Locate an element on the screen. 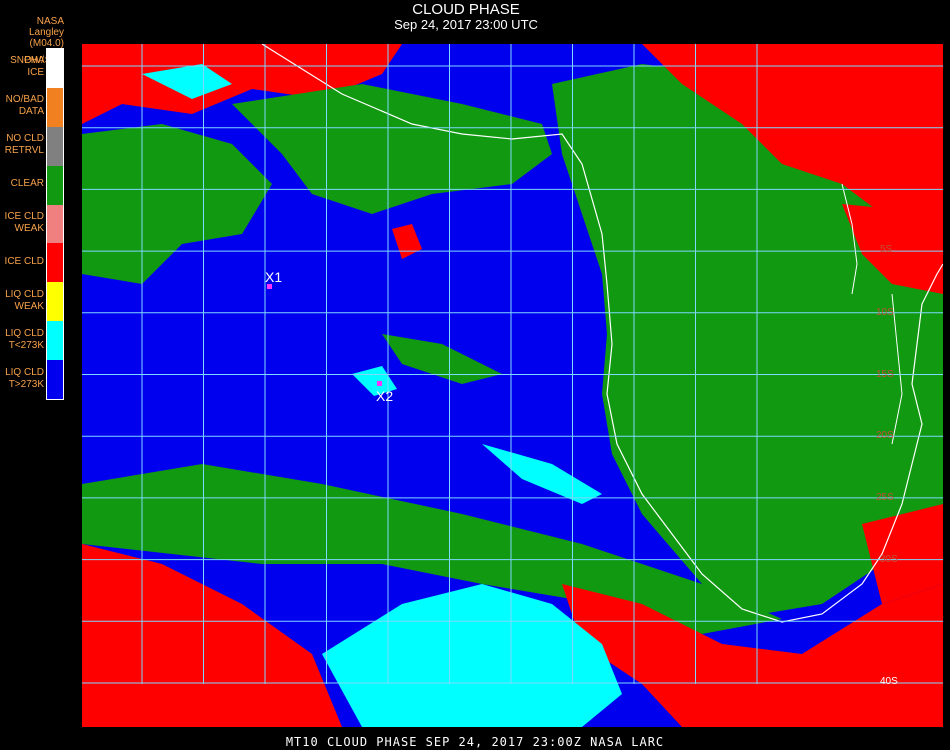 Image resolution: width=950 pixels, height=750 pixels. map-title: CLOUD PHASE is located at coordinates (466, 9).